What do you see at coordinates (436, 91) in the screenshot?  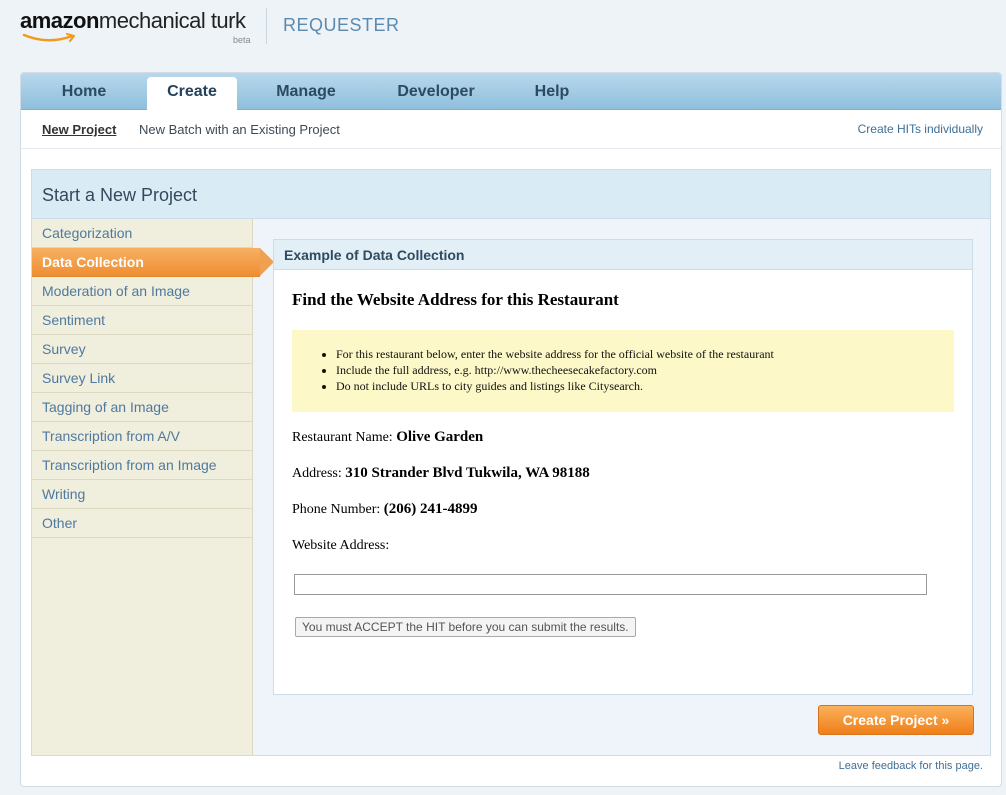 I see `tab-developer: Developer` at bounding box center [436, 91].